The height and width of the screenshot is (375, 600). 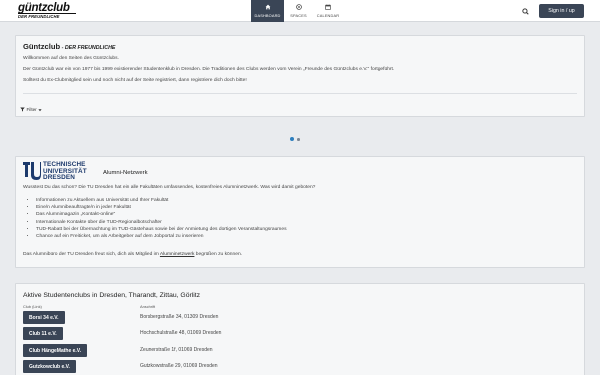 I want to click on club-address: Zeunerstraße 1f, 01069 Dresden, so click(x=176, y=350).